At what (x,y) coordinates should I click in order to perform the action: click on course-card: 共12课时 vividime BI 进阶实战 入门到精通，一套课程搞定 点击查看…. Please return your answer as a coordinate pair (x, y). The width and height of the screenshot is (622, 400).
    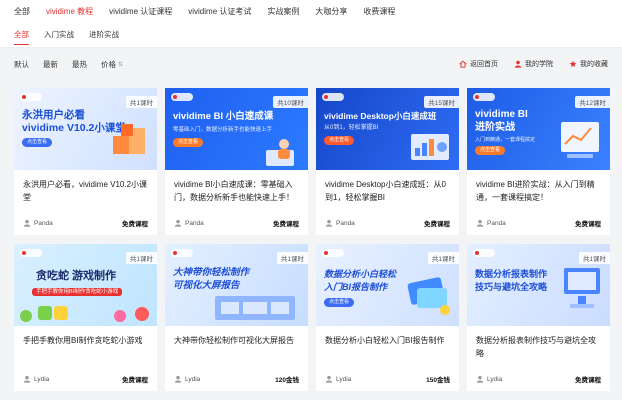
    Looking at the image, I should click on (538, 161).